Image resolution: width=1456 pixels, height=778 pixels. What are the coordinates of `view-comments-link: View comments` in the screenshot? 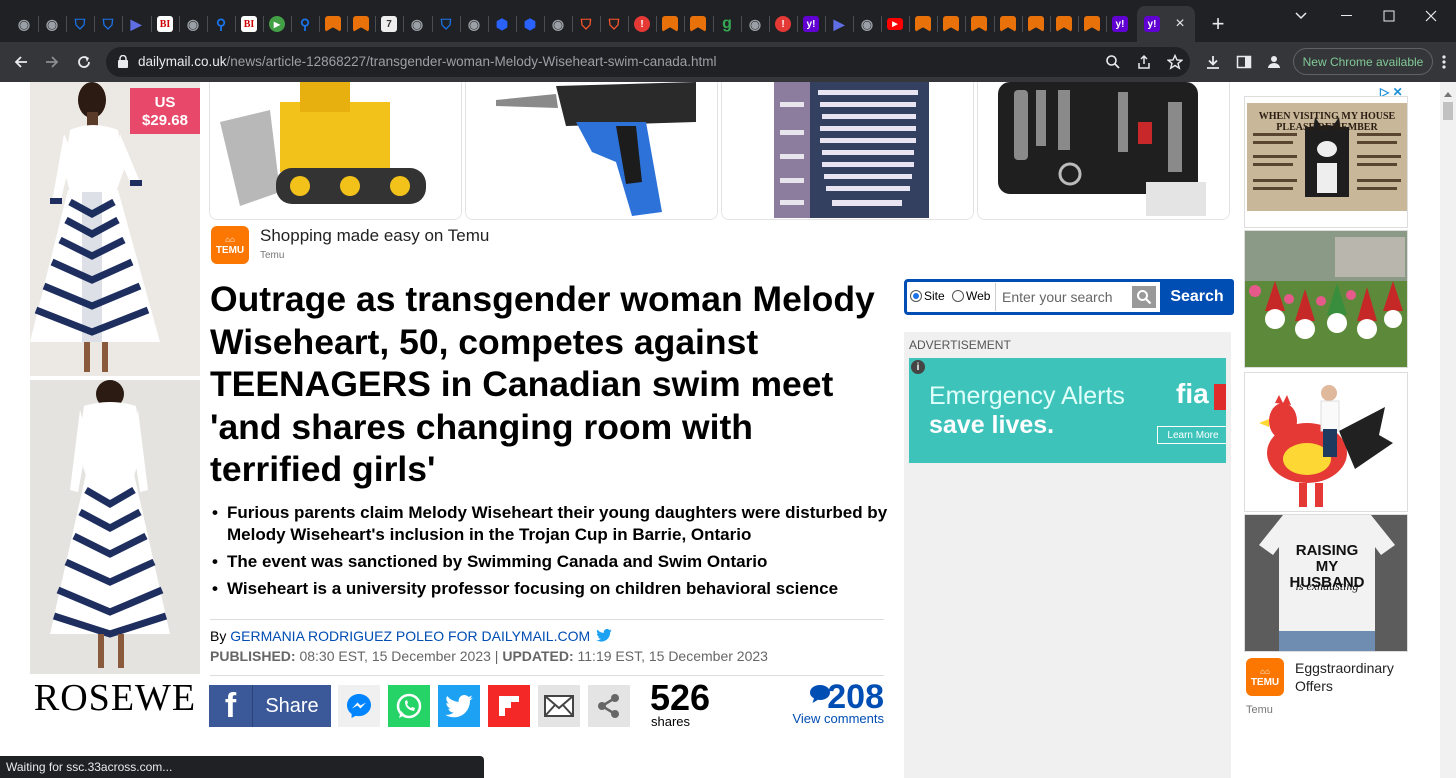 It's located at (835, 718).